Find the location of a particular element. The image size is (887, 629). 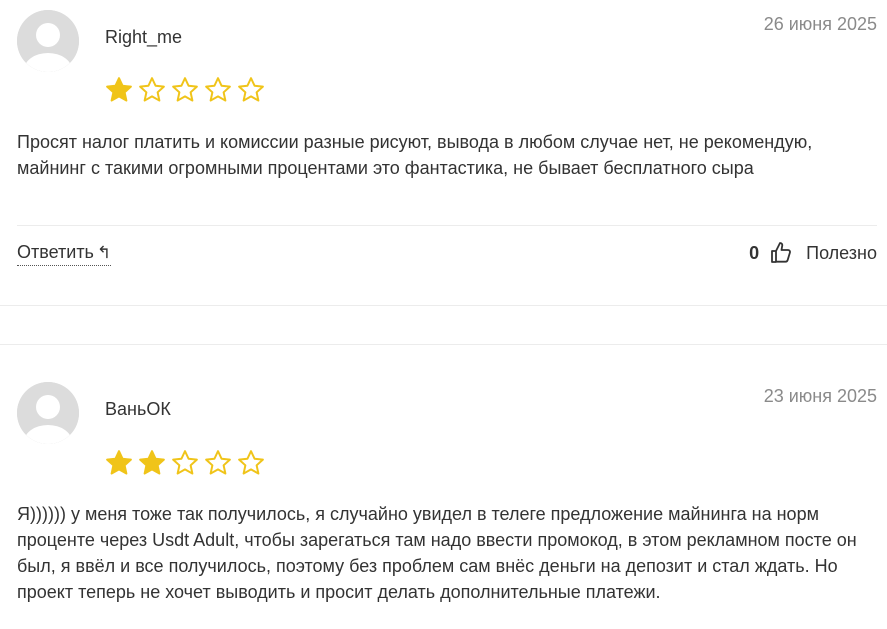

helpful-block: 0 Полезно is located at coordinates (813, 253).